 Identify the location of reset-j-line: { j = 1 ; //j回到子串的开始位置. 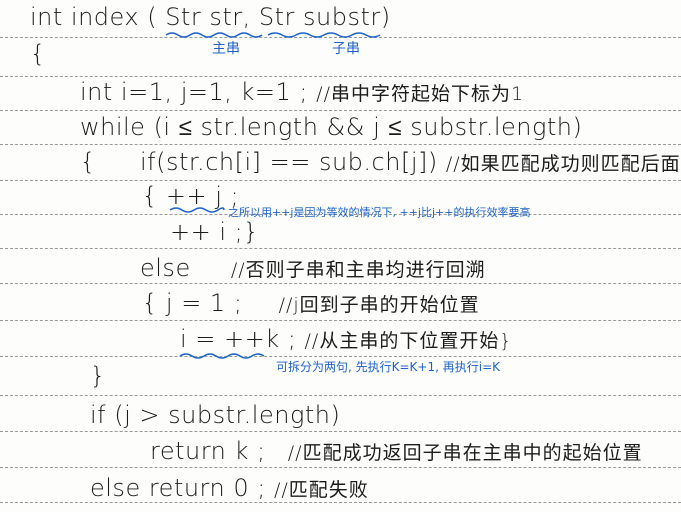
(311, 304).